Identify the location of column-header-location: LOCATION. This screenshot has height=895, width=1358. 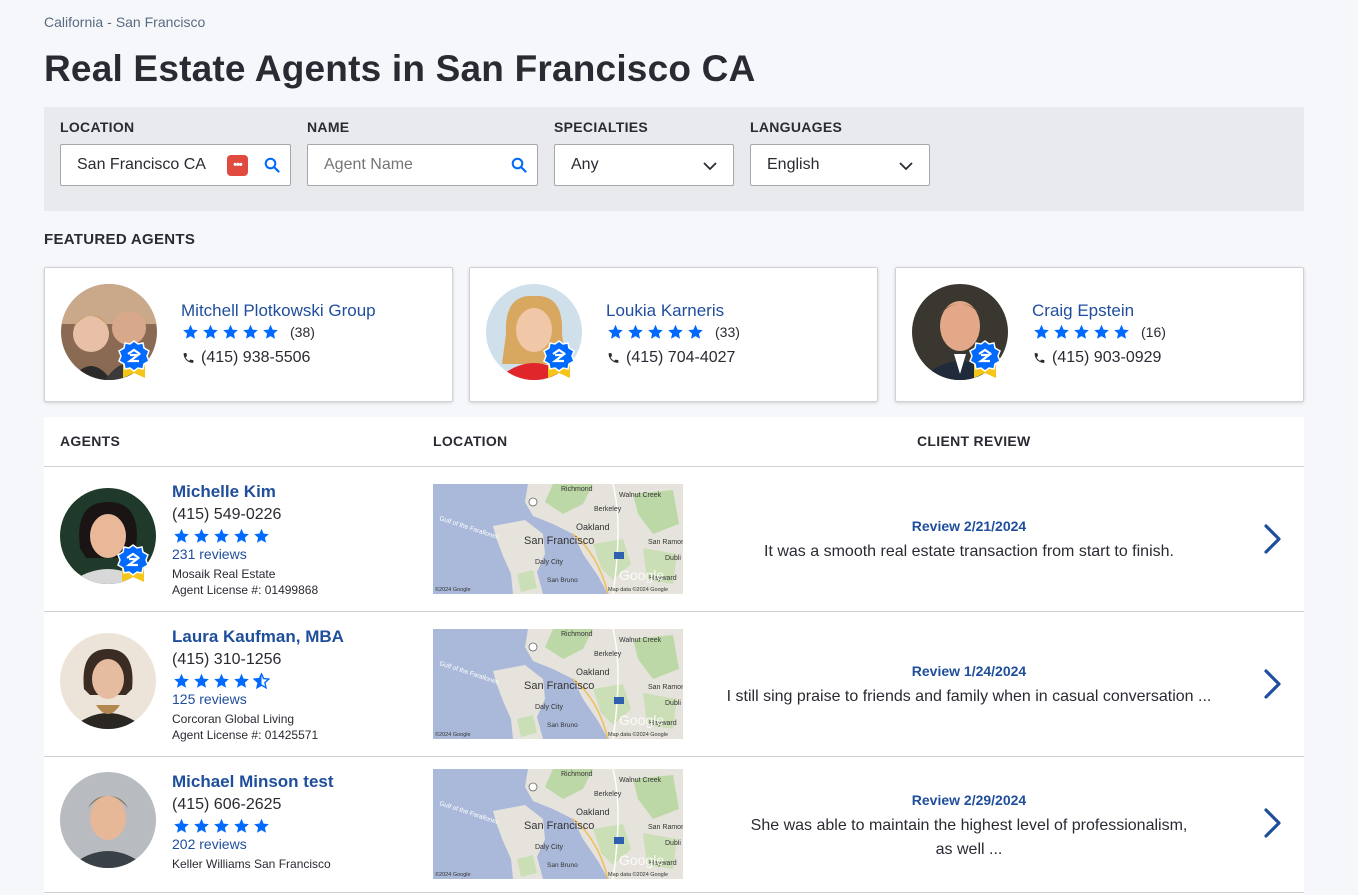
(470, 441).